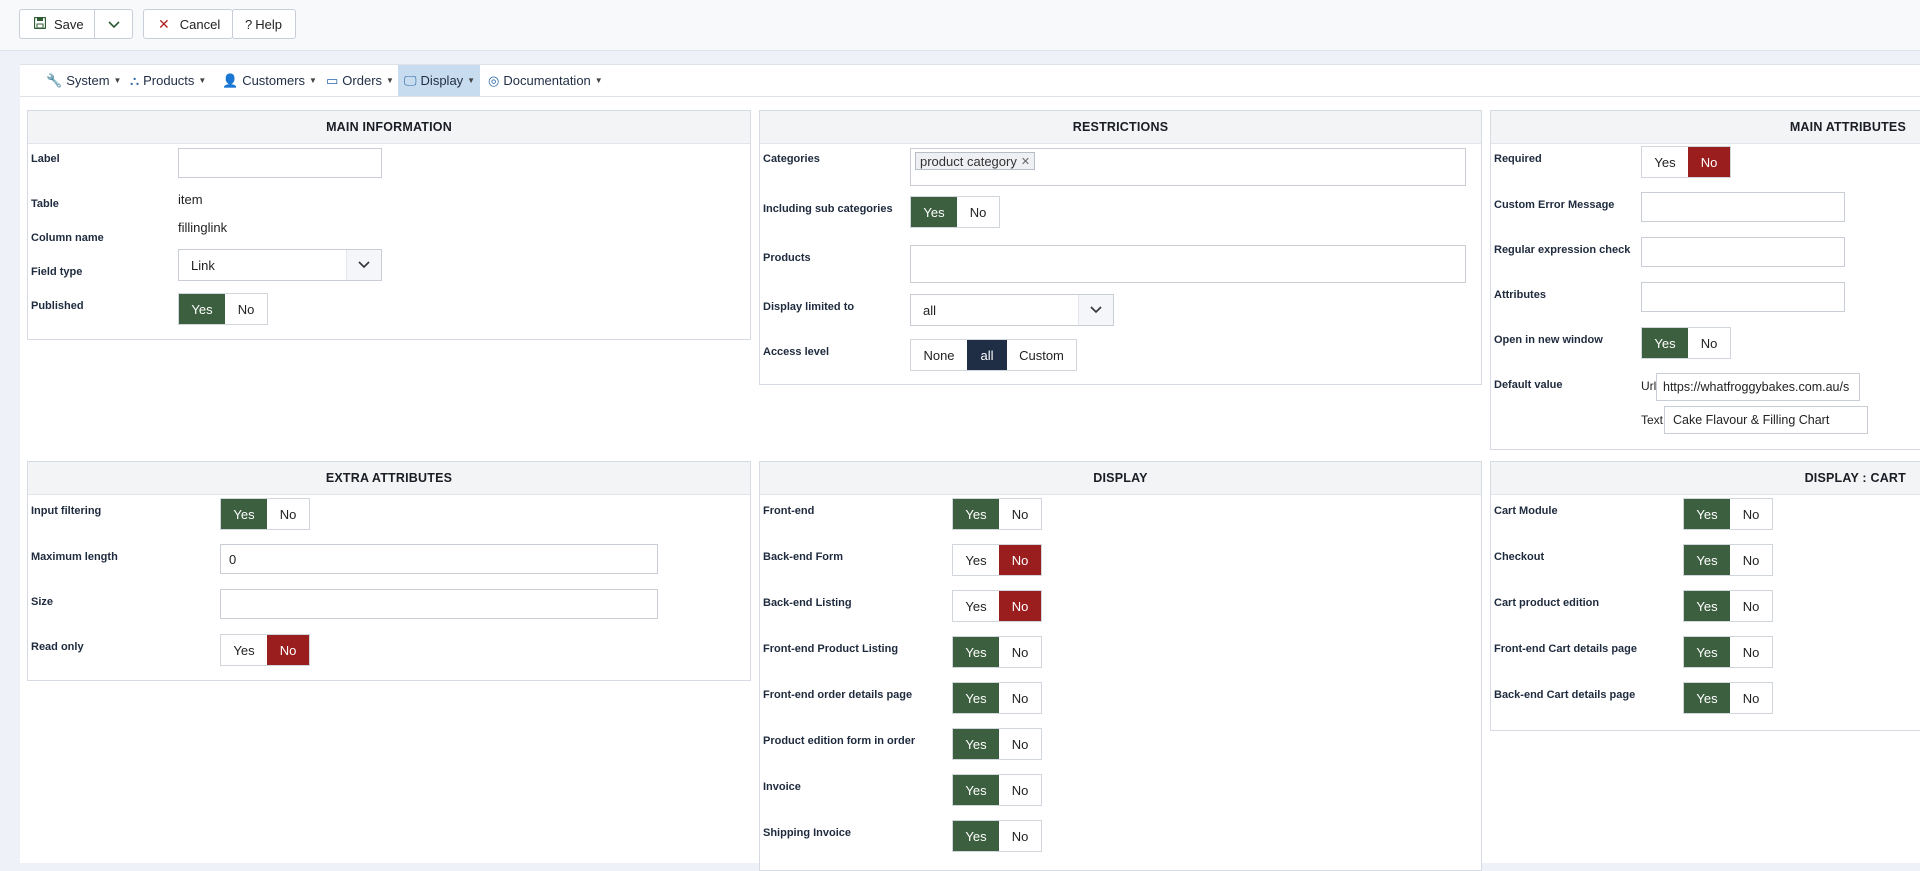 This screenshot has height=871, width=1920. What do you see at coordinates (939, 355) in the screenshot?
I see `access-none: None` at bounding box center [939, 355].